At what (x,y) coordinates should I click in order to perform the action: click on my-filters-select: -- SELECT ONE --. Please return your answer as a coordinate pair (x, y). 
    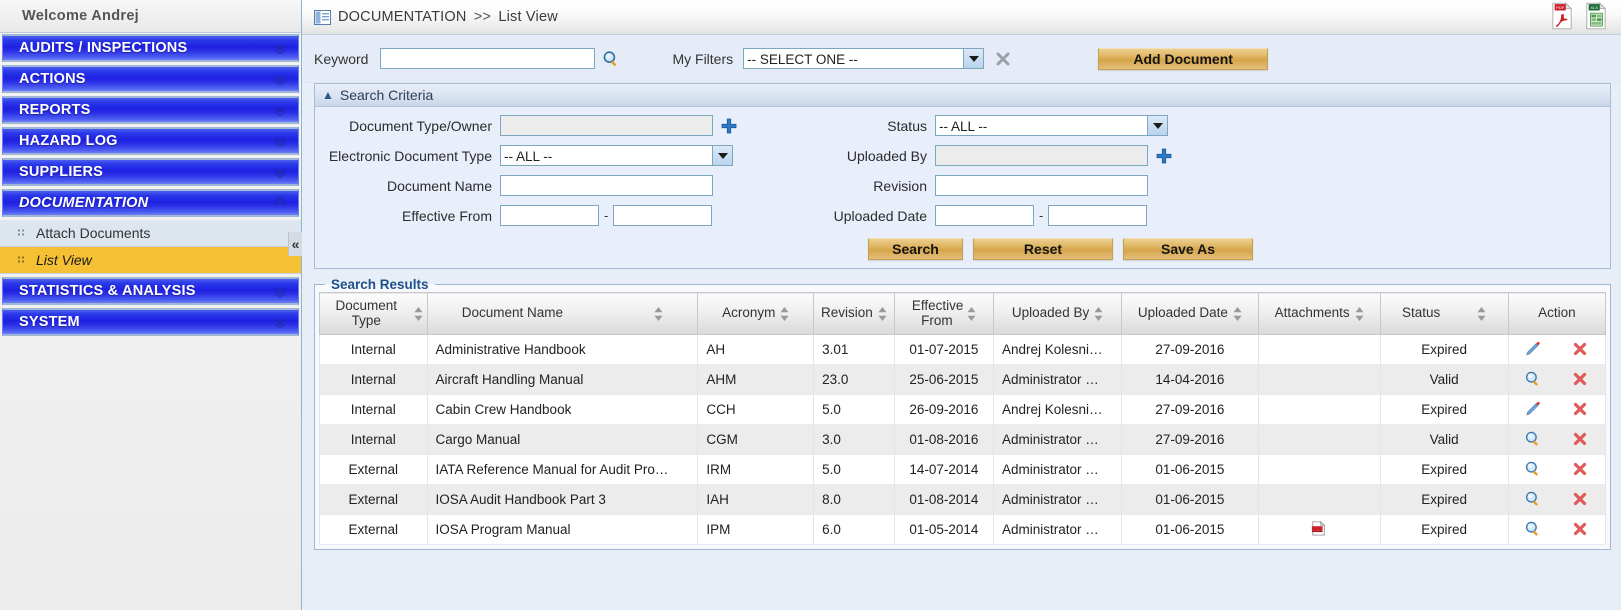
    Looking at the image, I should click on (864, 58).